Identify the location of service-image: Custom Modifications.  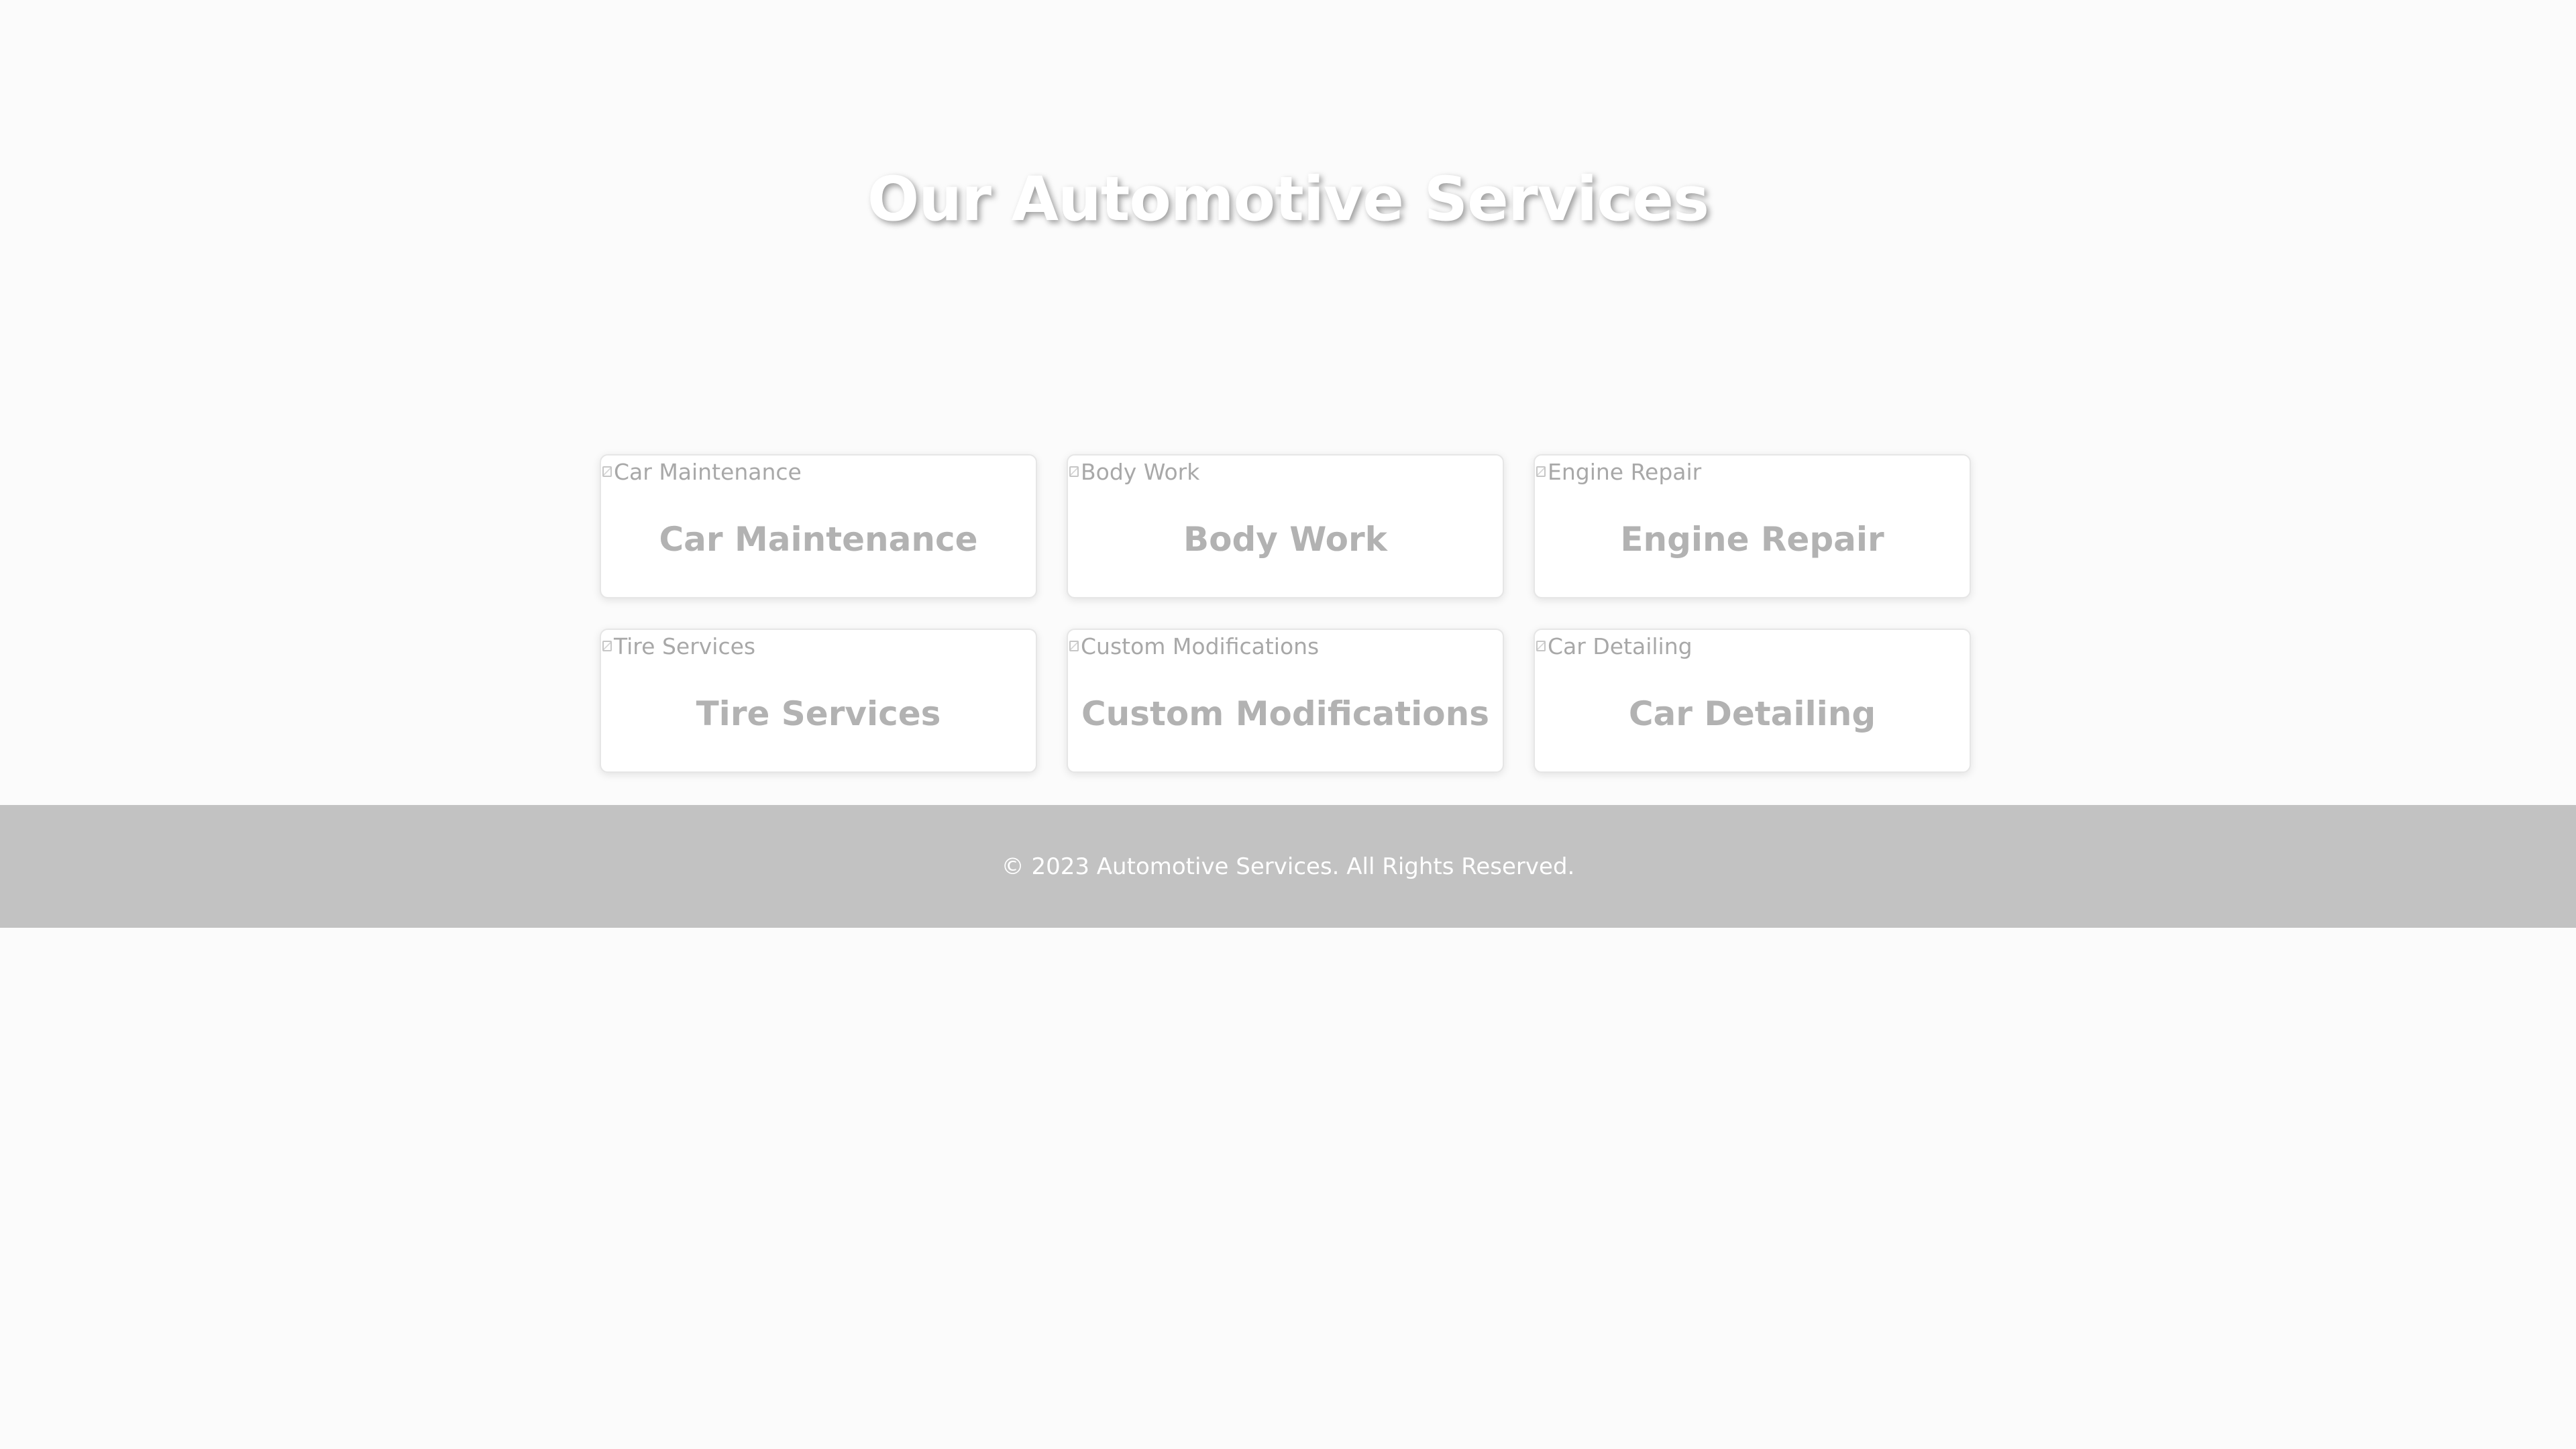
(1283, 646).